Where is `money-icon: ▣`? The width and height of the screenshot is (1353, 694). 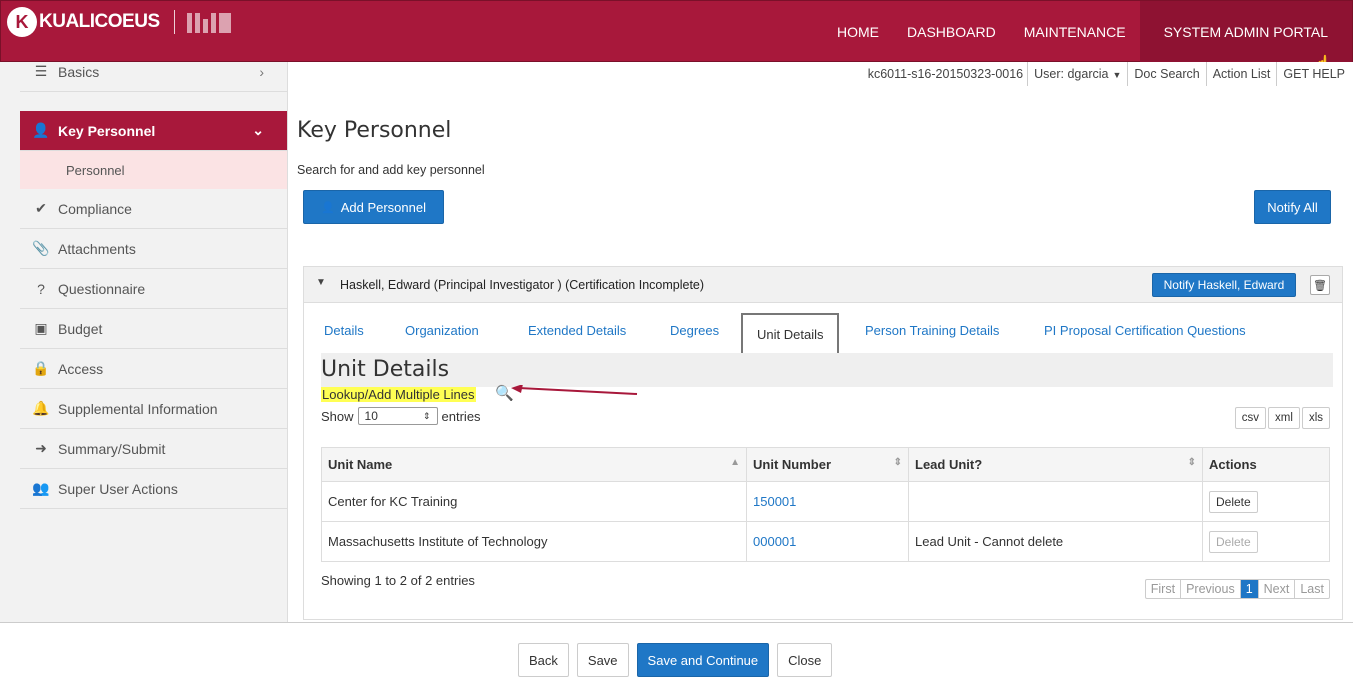
money-icon: ▣ is located at coordinates (41, 328).